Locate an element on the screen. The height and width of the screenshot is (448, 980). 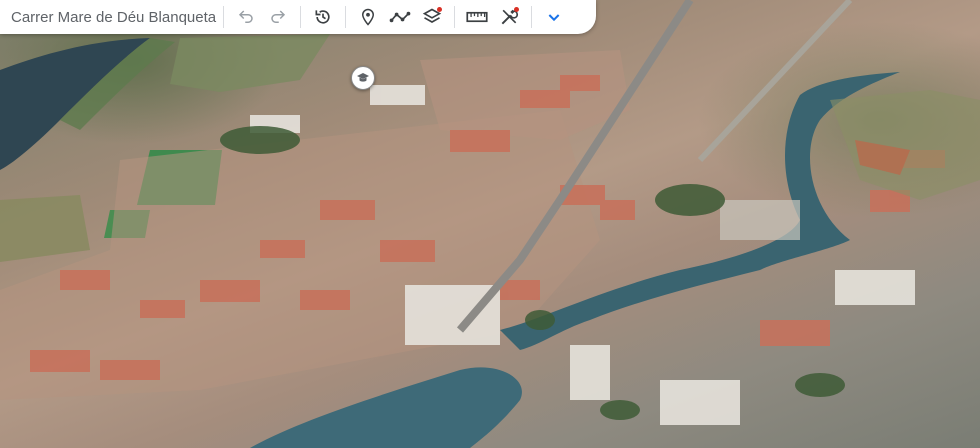
add-path-button is located at coordinates (400, 17).